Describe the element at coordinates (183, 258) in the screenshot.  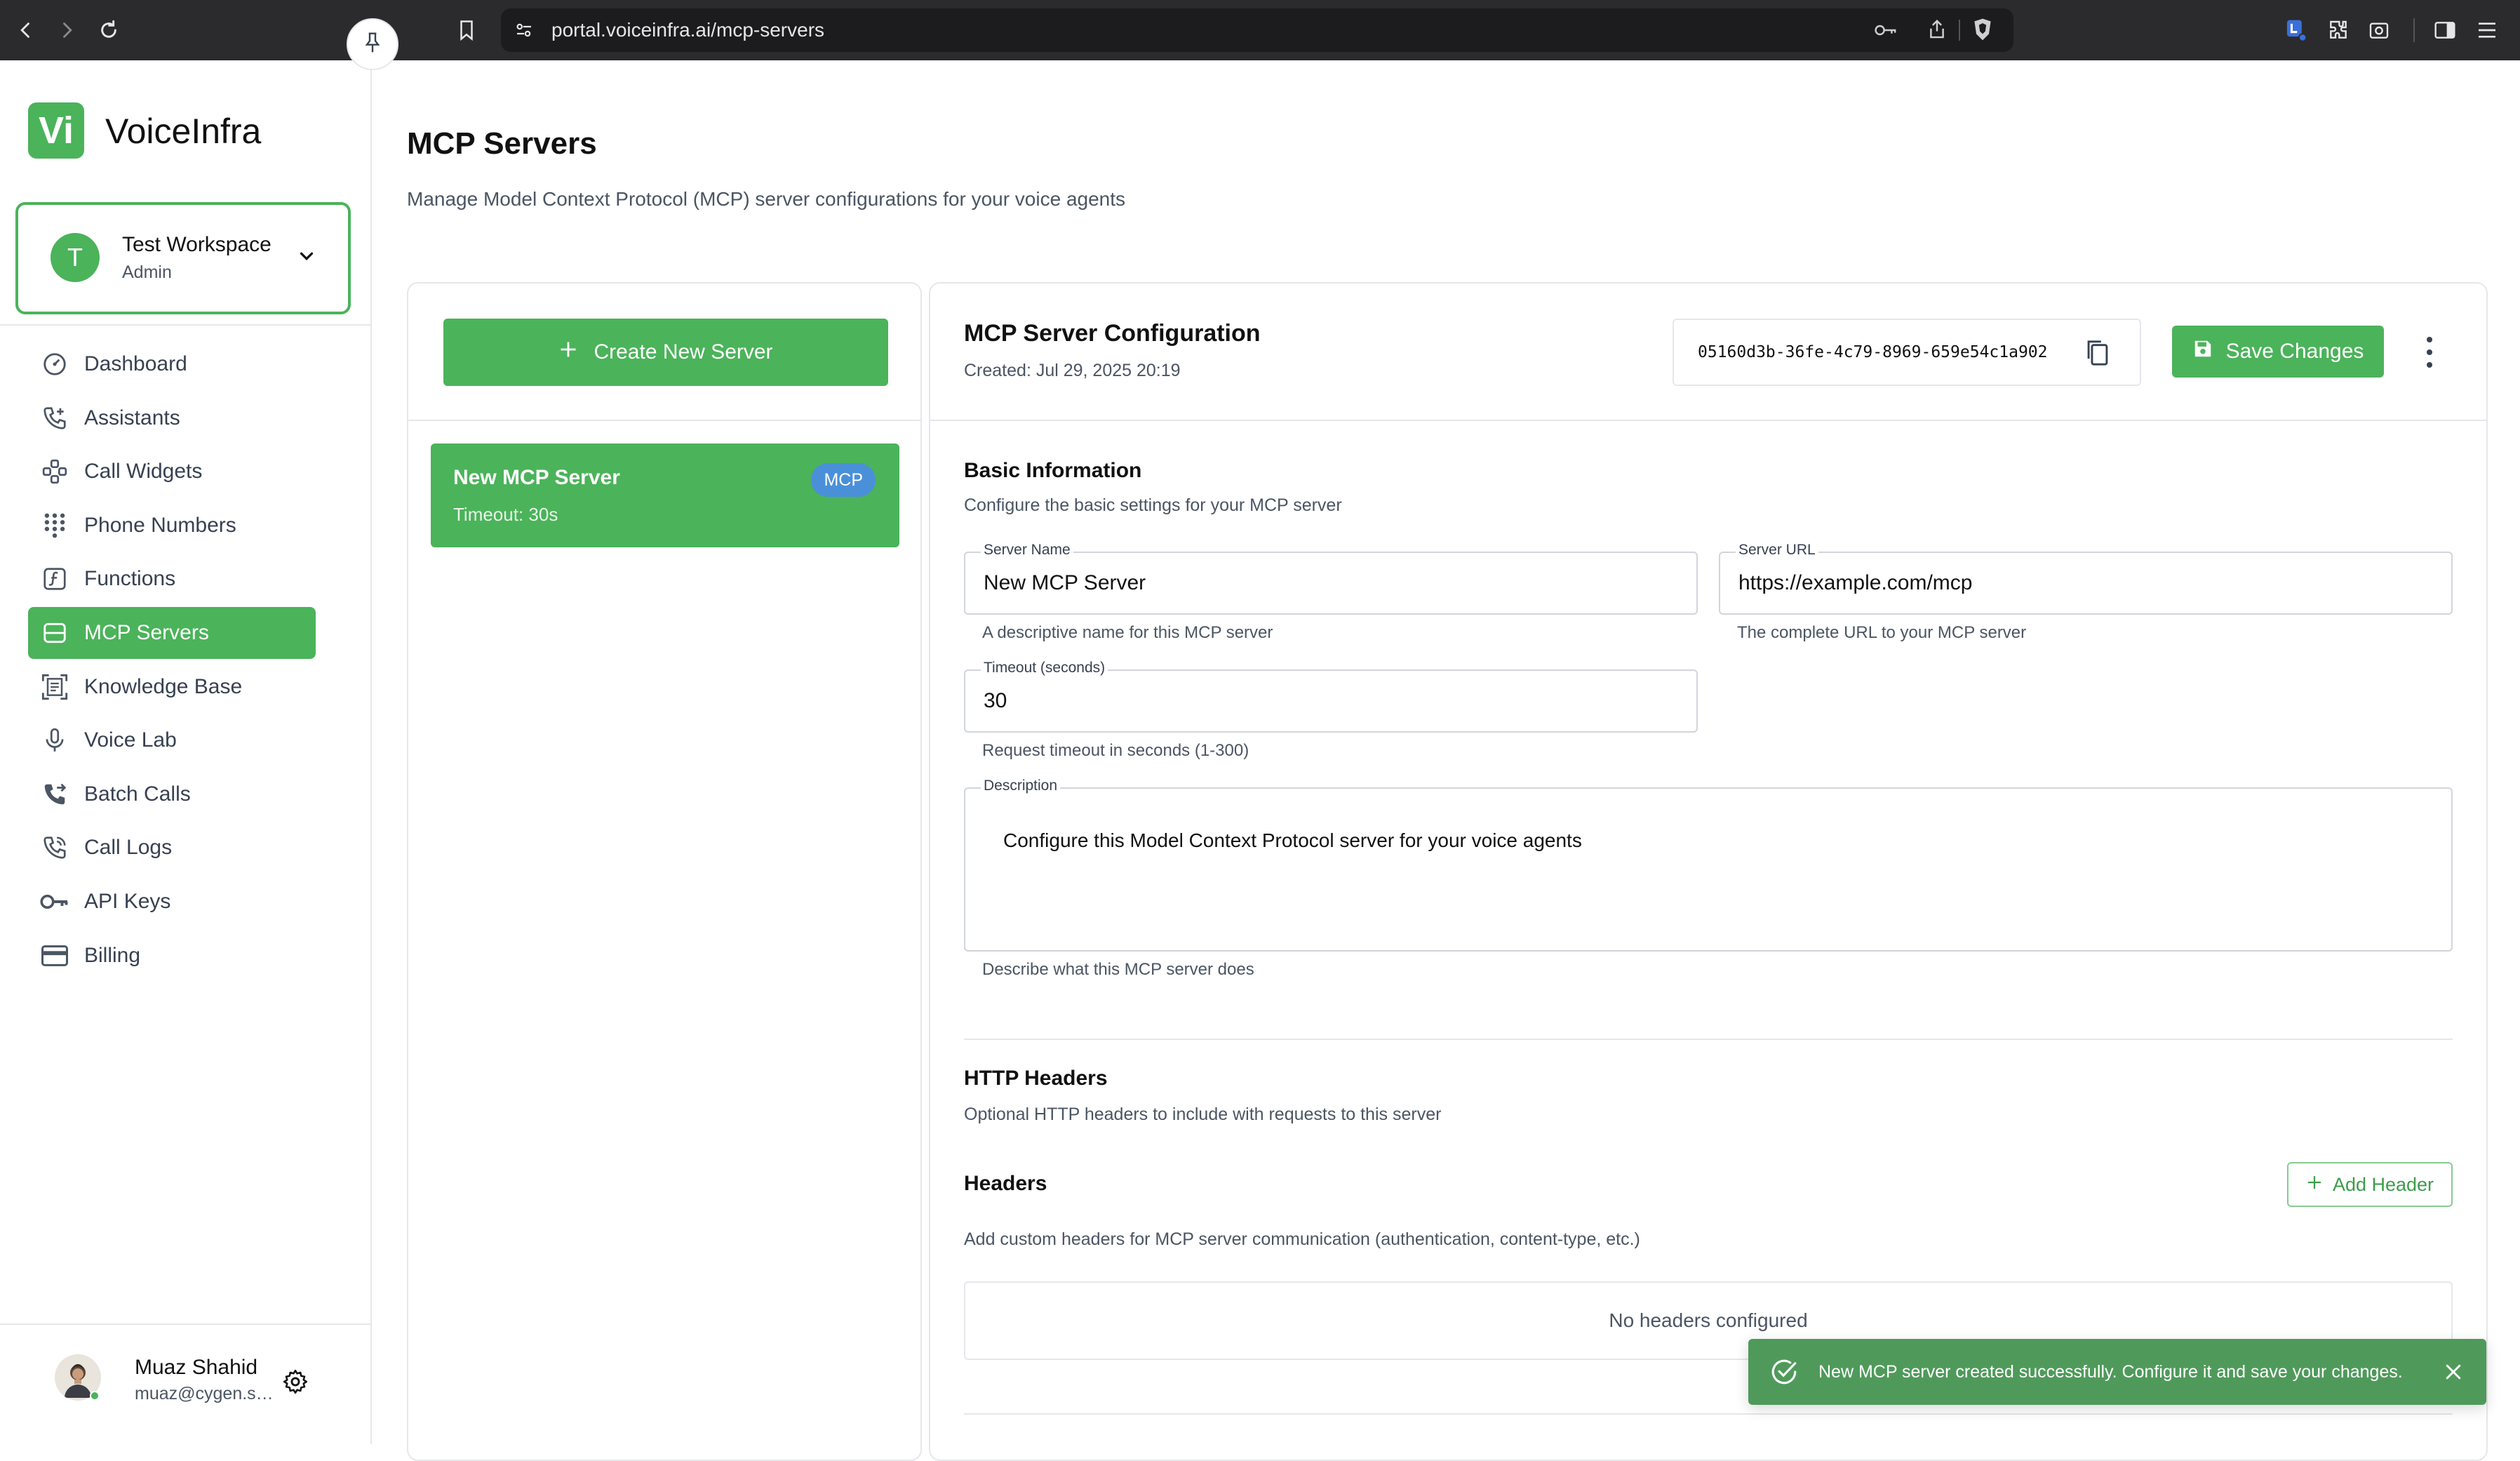
I see `workspace-switcher: T Test Workspace Admin` at that location.